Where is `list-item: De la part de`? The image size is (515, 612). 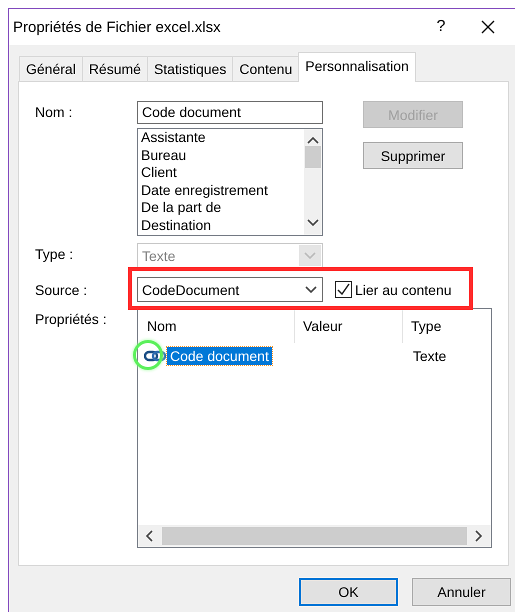
list-item: De la part de is located at coordinates (221, 207).